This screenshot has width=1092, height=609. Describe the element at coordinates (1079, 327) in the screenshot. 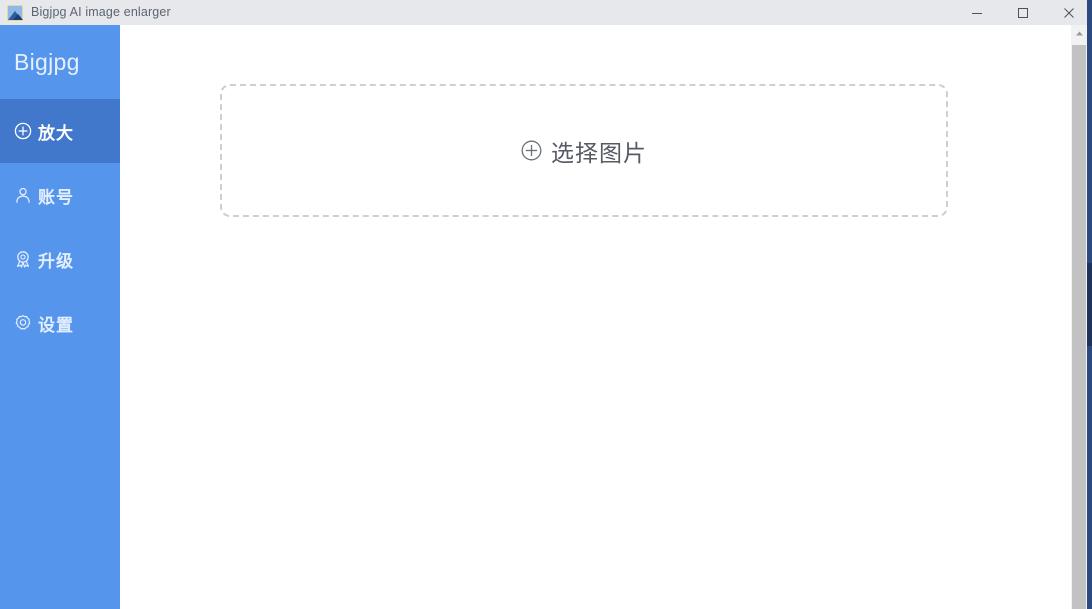

I see `scrollbar-thumb` at that location.